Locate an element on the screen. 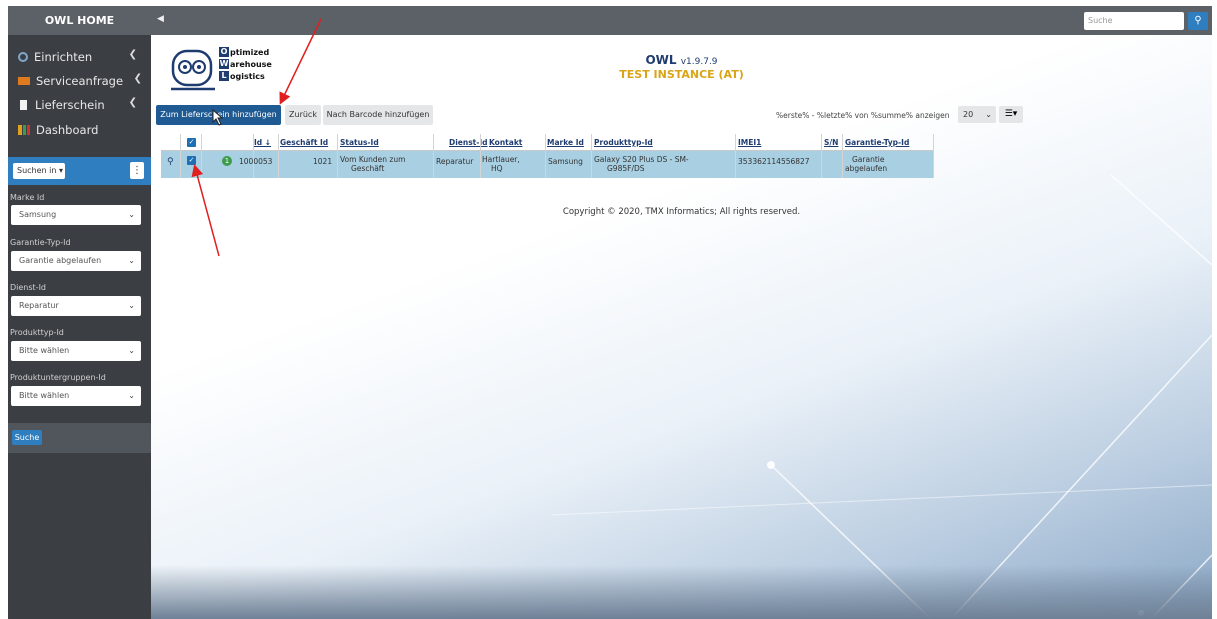  arrow-to-add-button is located at coordinates (300, 61).